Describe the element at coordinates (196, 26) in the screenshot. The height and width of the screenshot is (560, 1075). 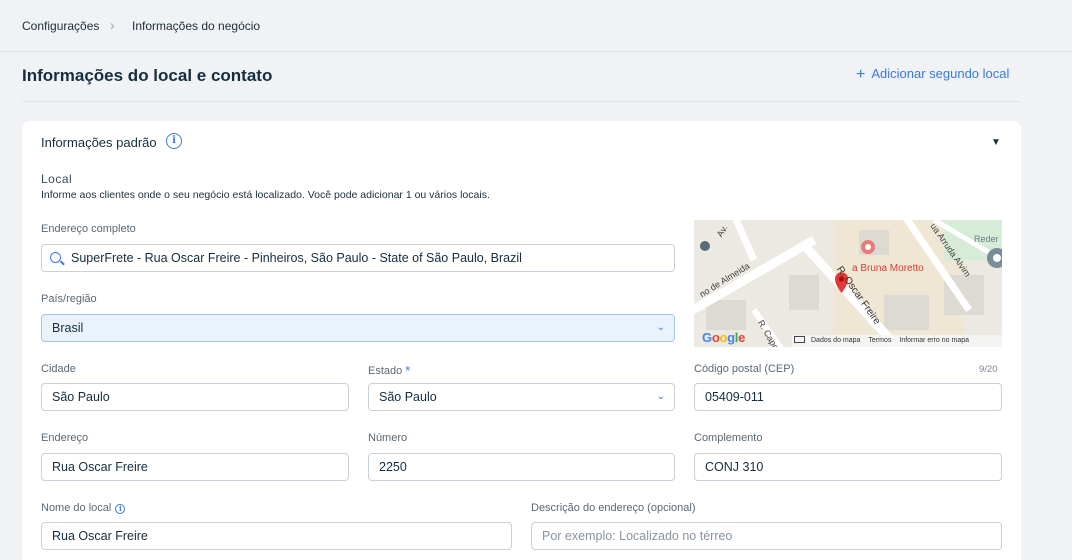
I see `breadcrumb-item-current: Informações do negócio` at that location.